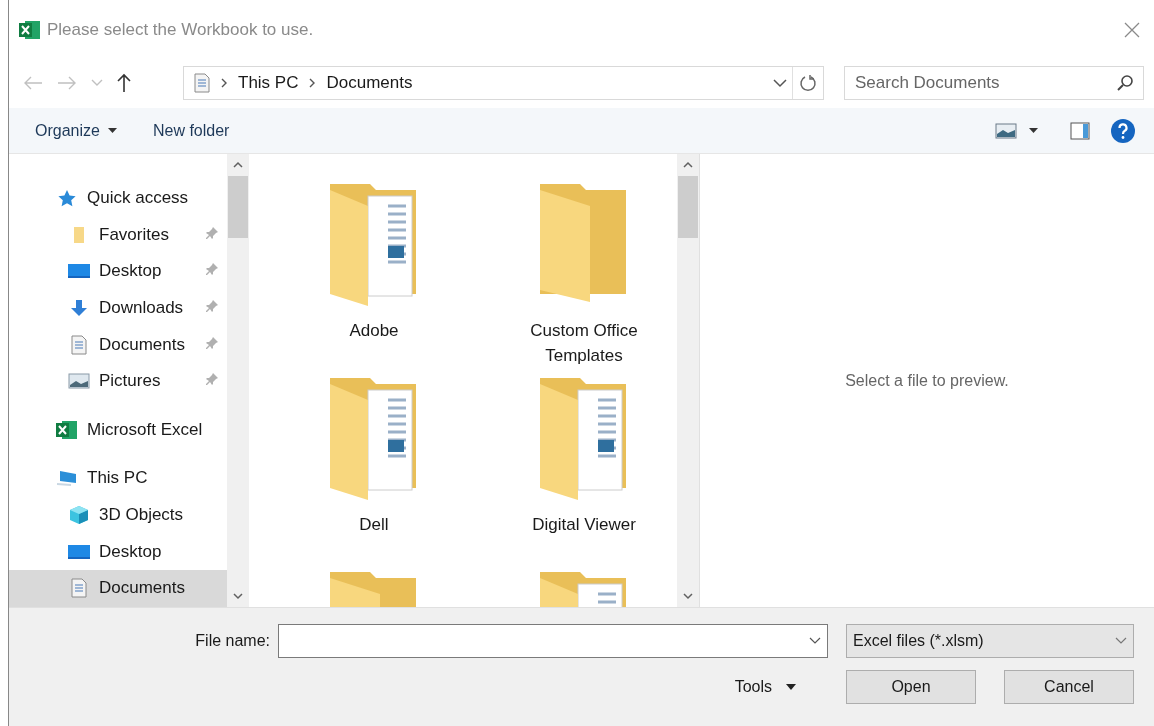 This screenshot has width=1154, height=726. I want to click on nav-item: Downloads, so click(118, 308).